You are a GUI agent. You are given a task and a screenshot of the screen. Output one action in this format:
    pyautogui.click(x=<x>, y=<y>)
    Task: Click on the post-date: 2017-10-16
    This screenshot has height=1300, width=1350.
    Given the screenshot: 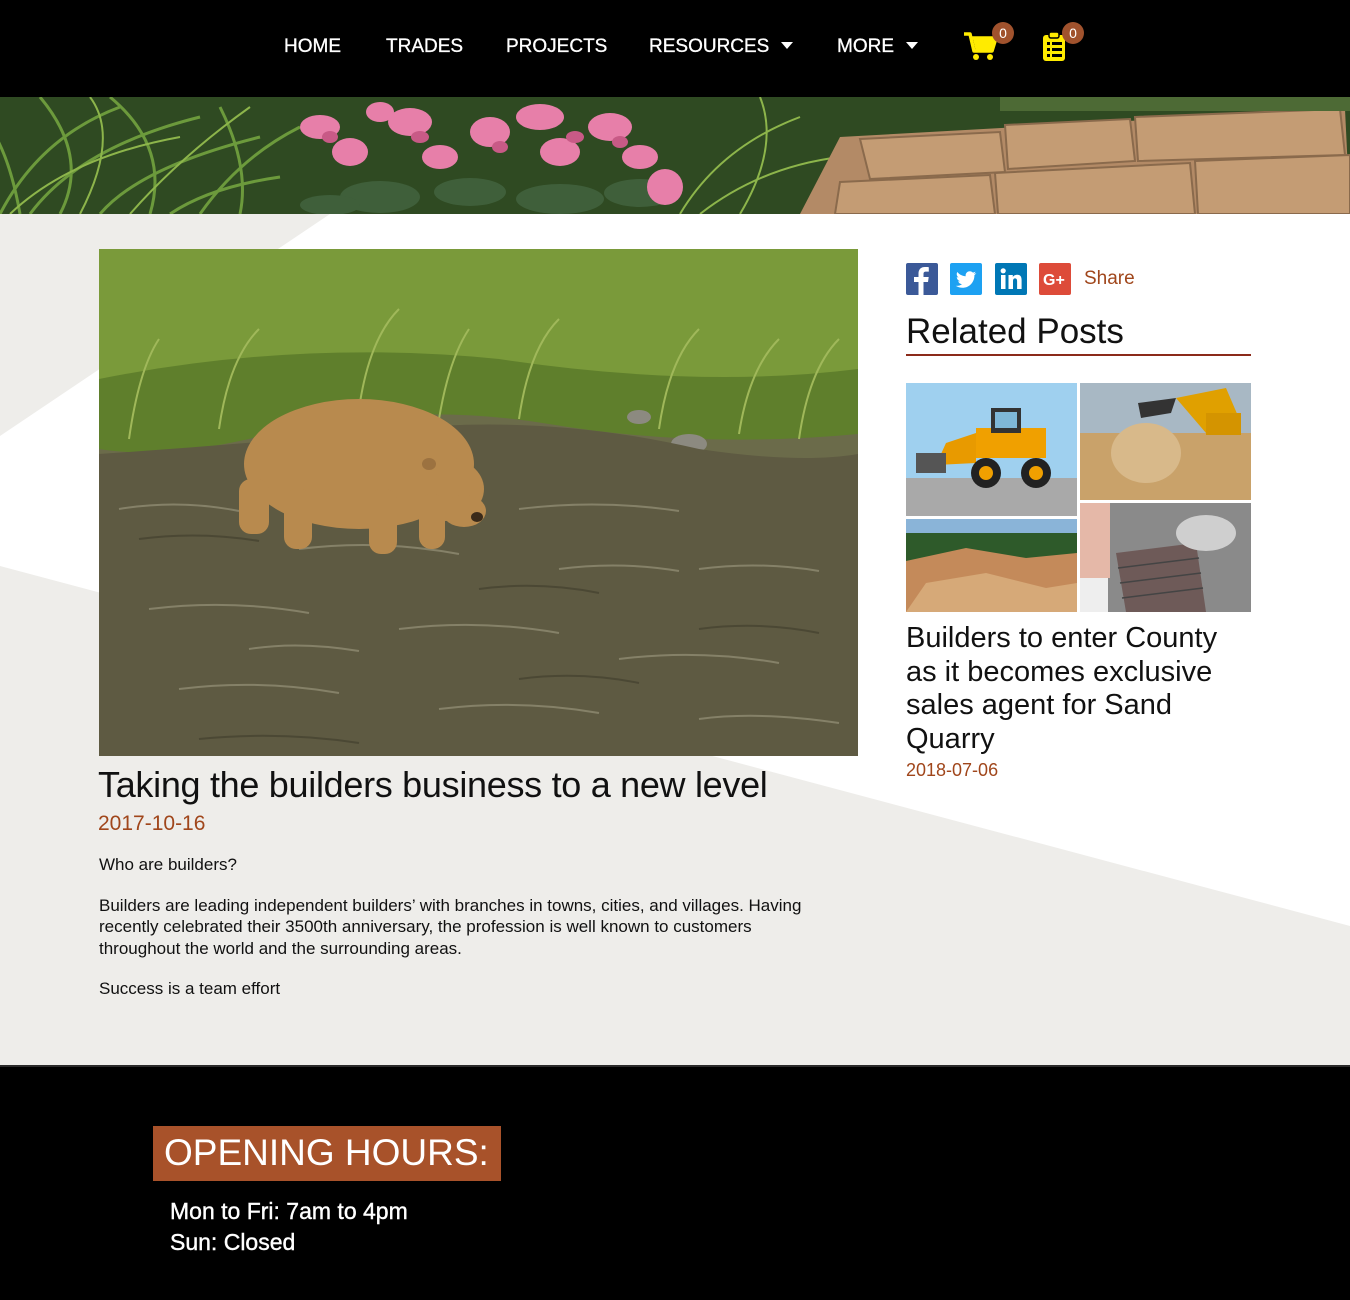 What is the action you would take?
    pyautogui.click(x=152, y=823)
    